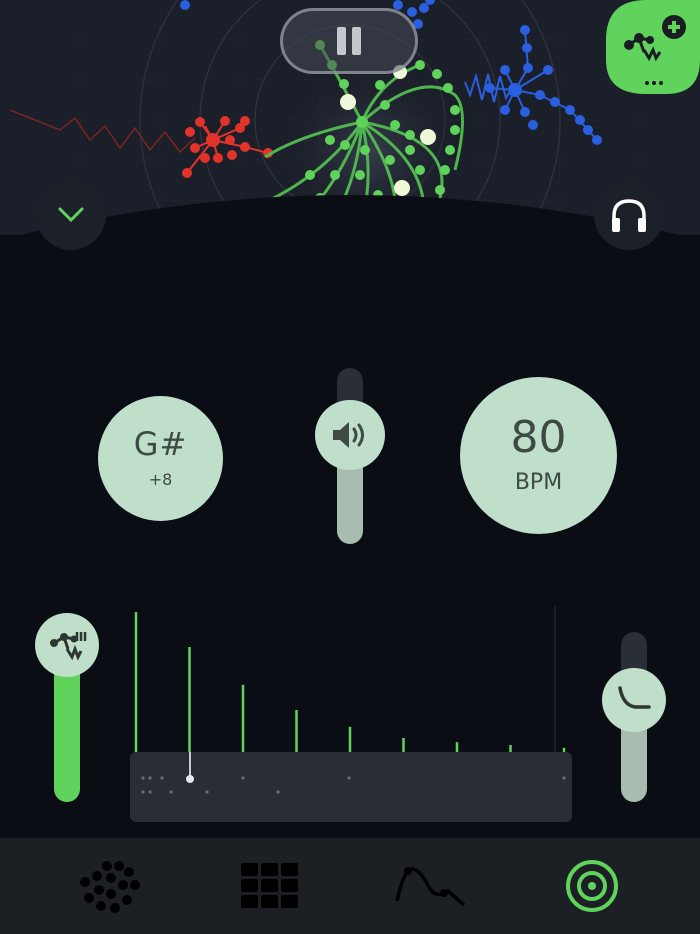  I want to click on target-icon, so click(591, 886).